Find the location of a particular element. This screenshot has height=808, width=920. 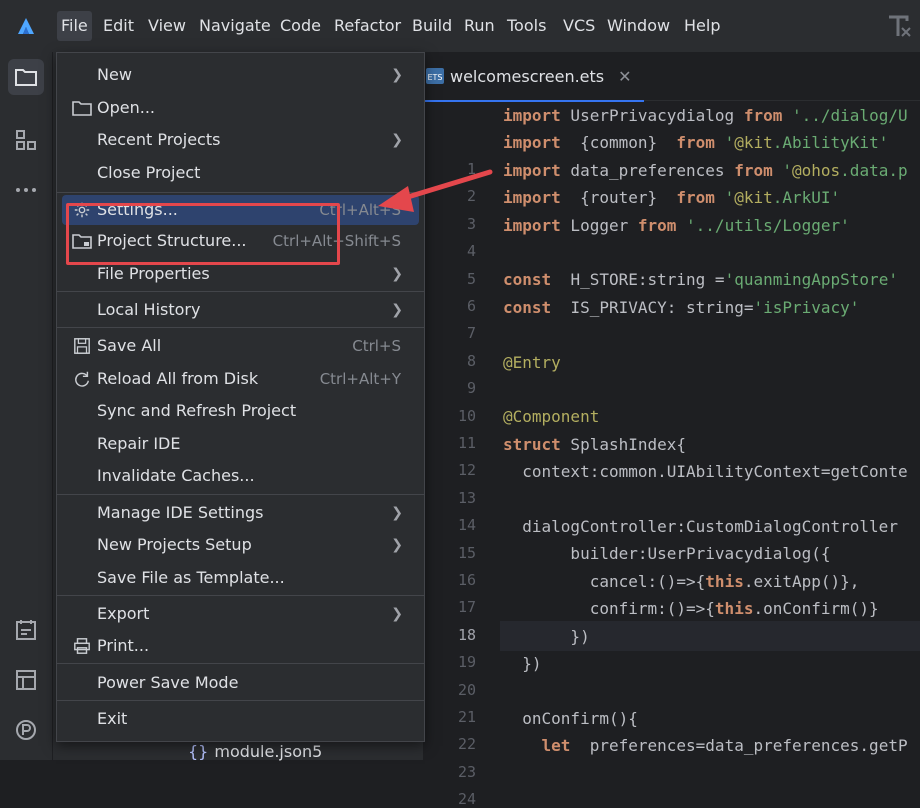

line-number: 20 is located at coordinates (466, 689).